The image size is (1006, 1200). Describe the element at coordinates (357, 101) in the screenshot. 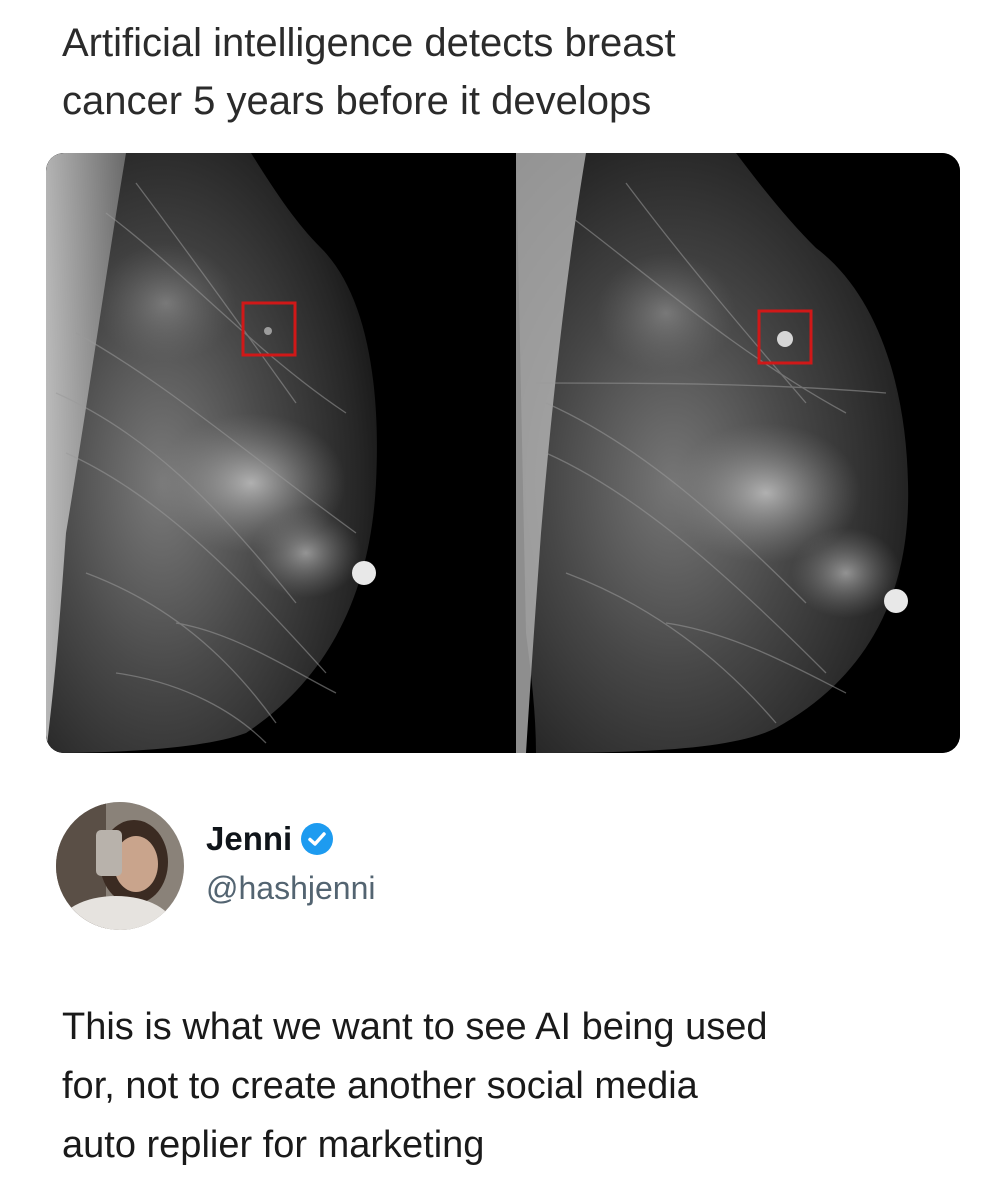

I see `headline-line-2: cancer 5 years before it develops` at that location.